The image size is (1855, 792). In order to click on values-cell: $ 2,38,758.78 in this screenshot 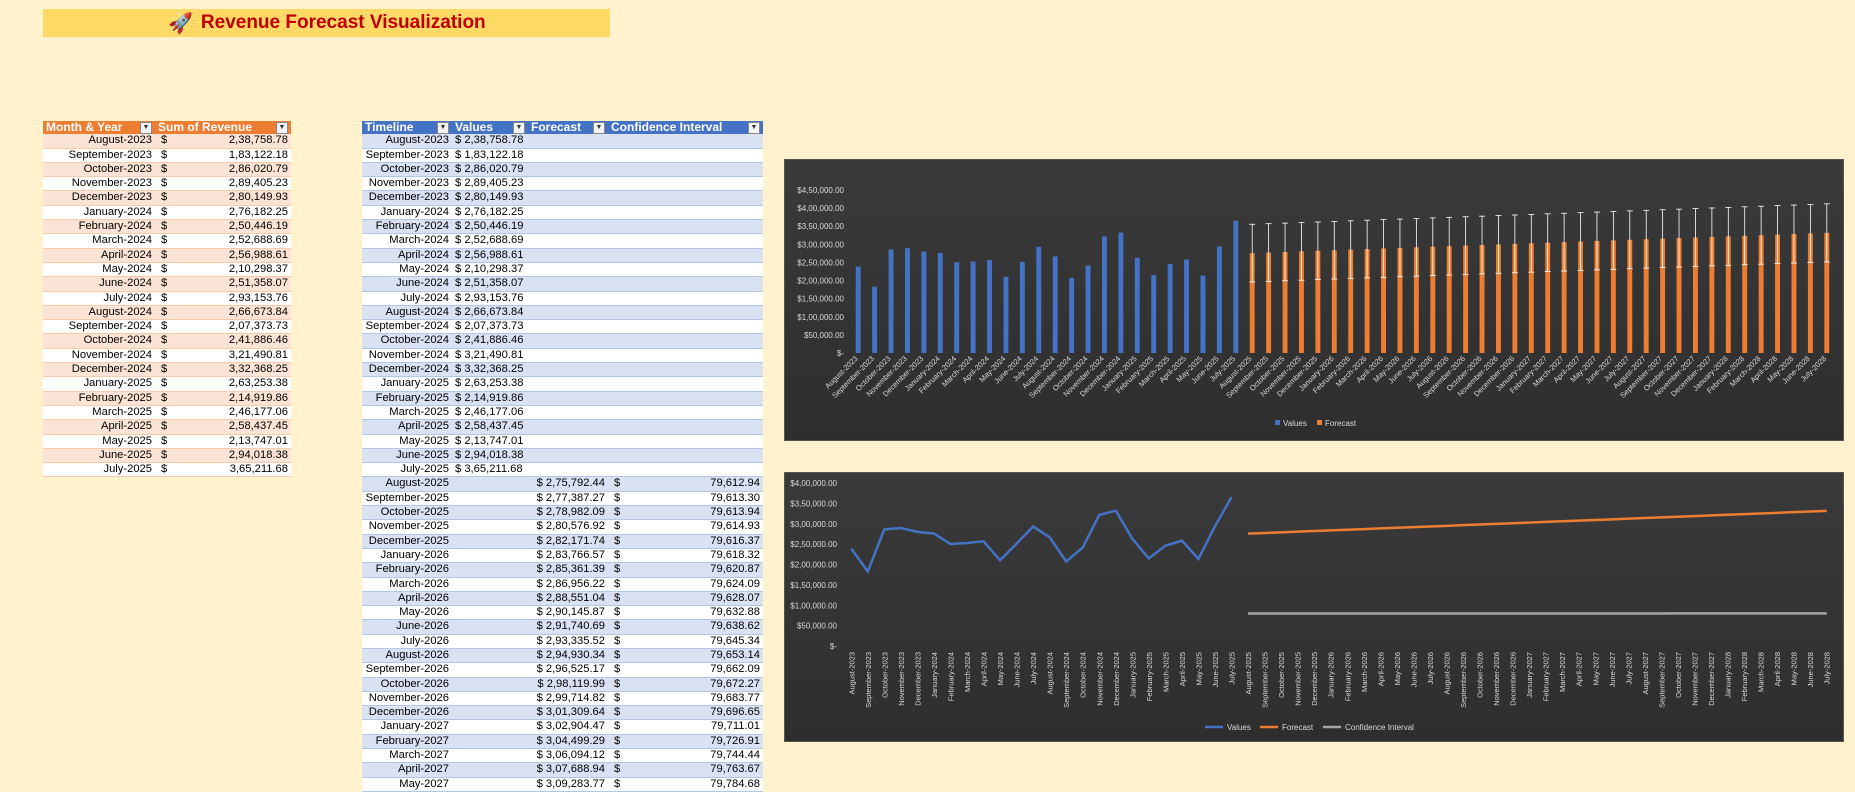, I will do `click(490, 141)`.